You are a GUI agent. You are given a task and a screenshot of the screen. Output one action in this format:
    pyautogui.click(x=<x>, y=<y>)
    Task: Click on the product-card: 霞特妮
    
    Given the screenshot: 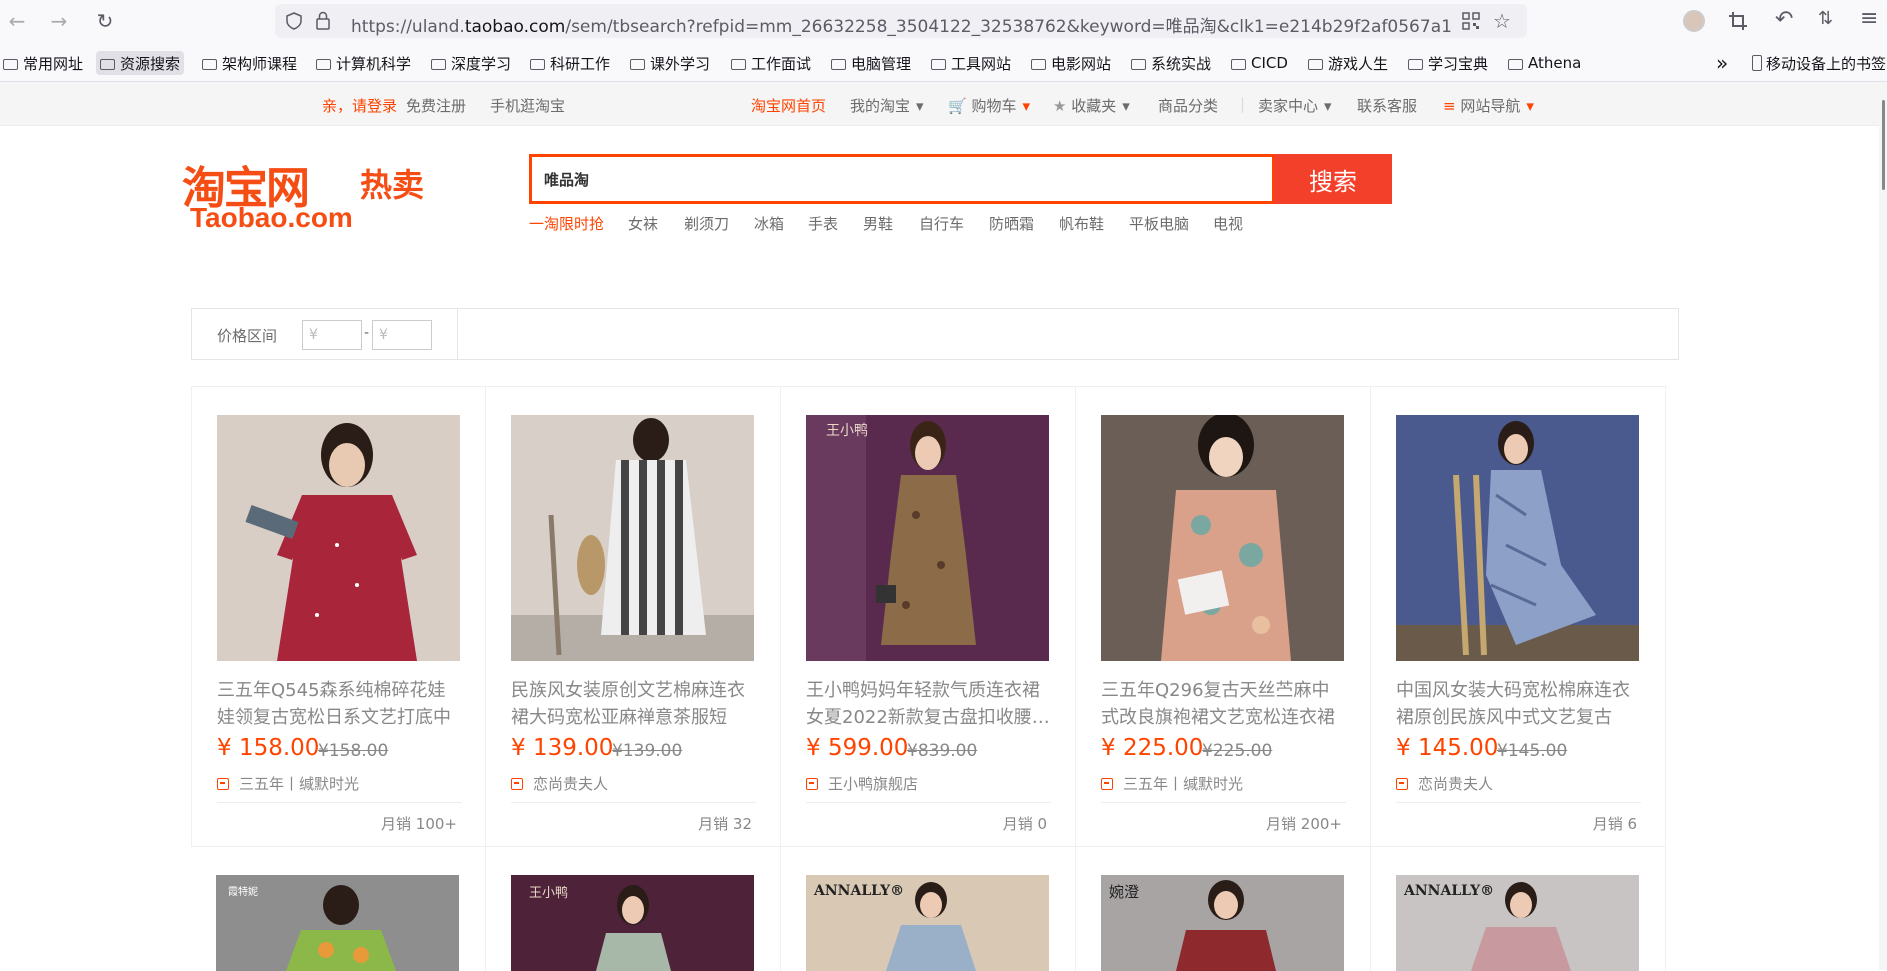 What is the action you would take?
    pyautogui.click(x=338, y=909)
    